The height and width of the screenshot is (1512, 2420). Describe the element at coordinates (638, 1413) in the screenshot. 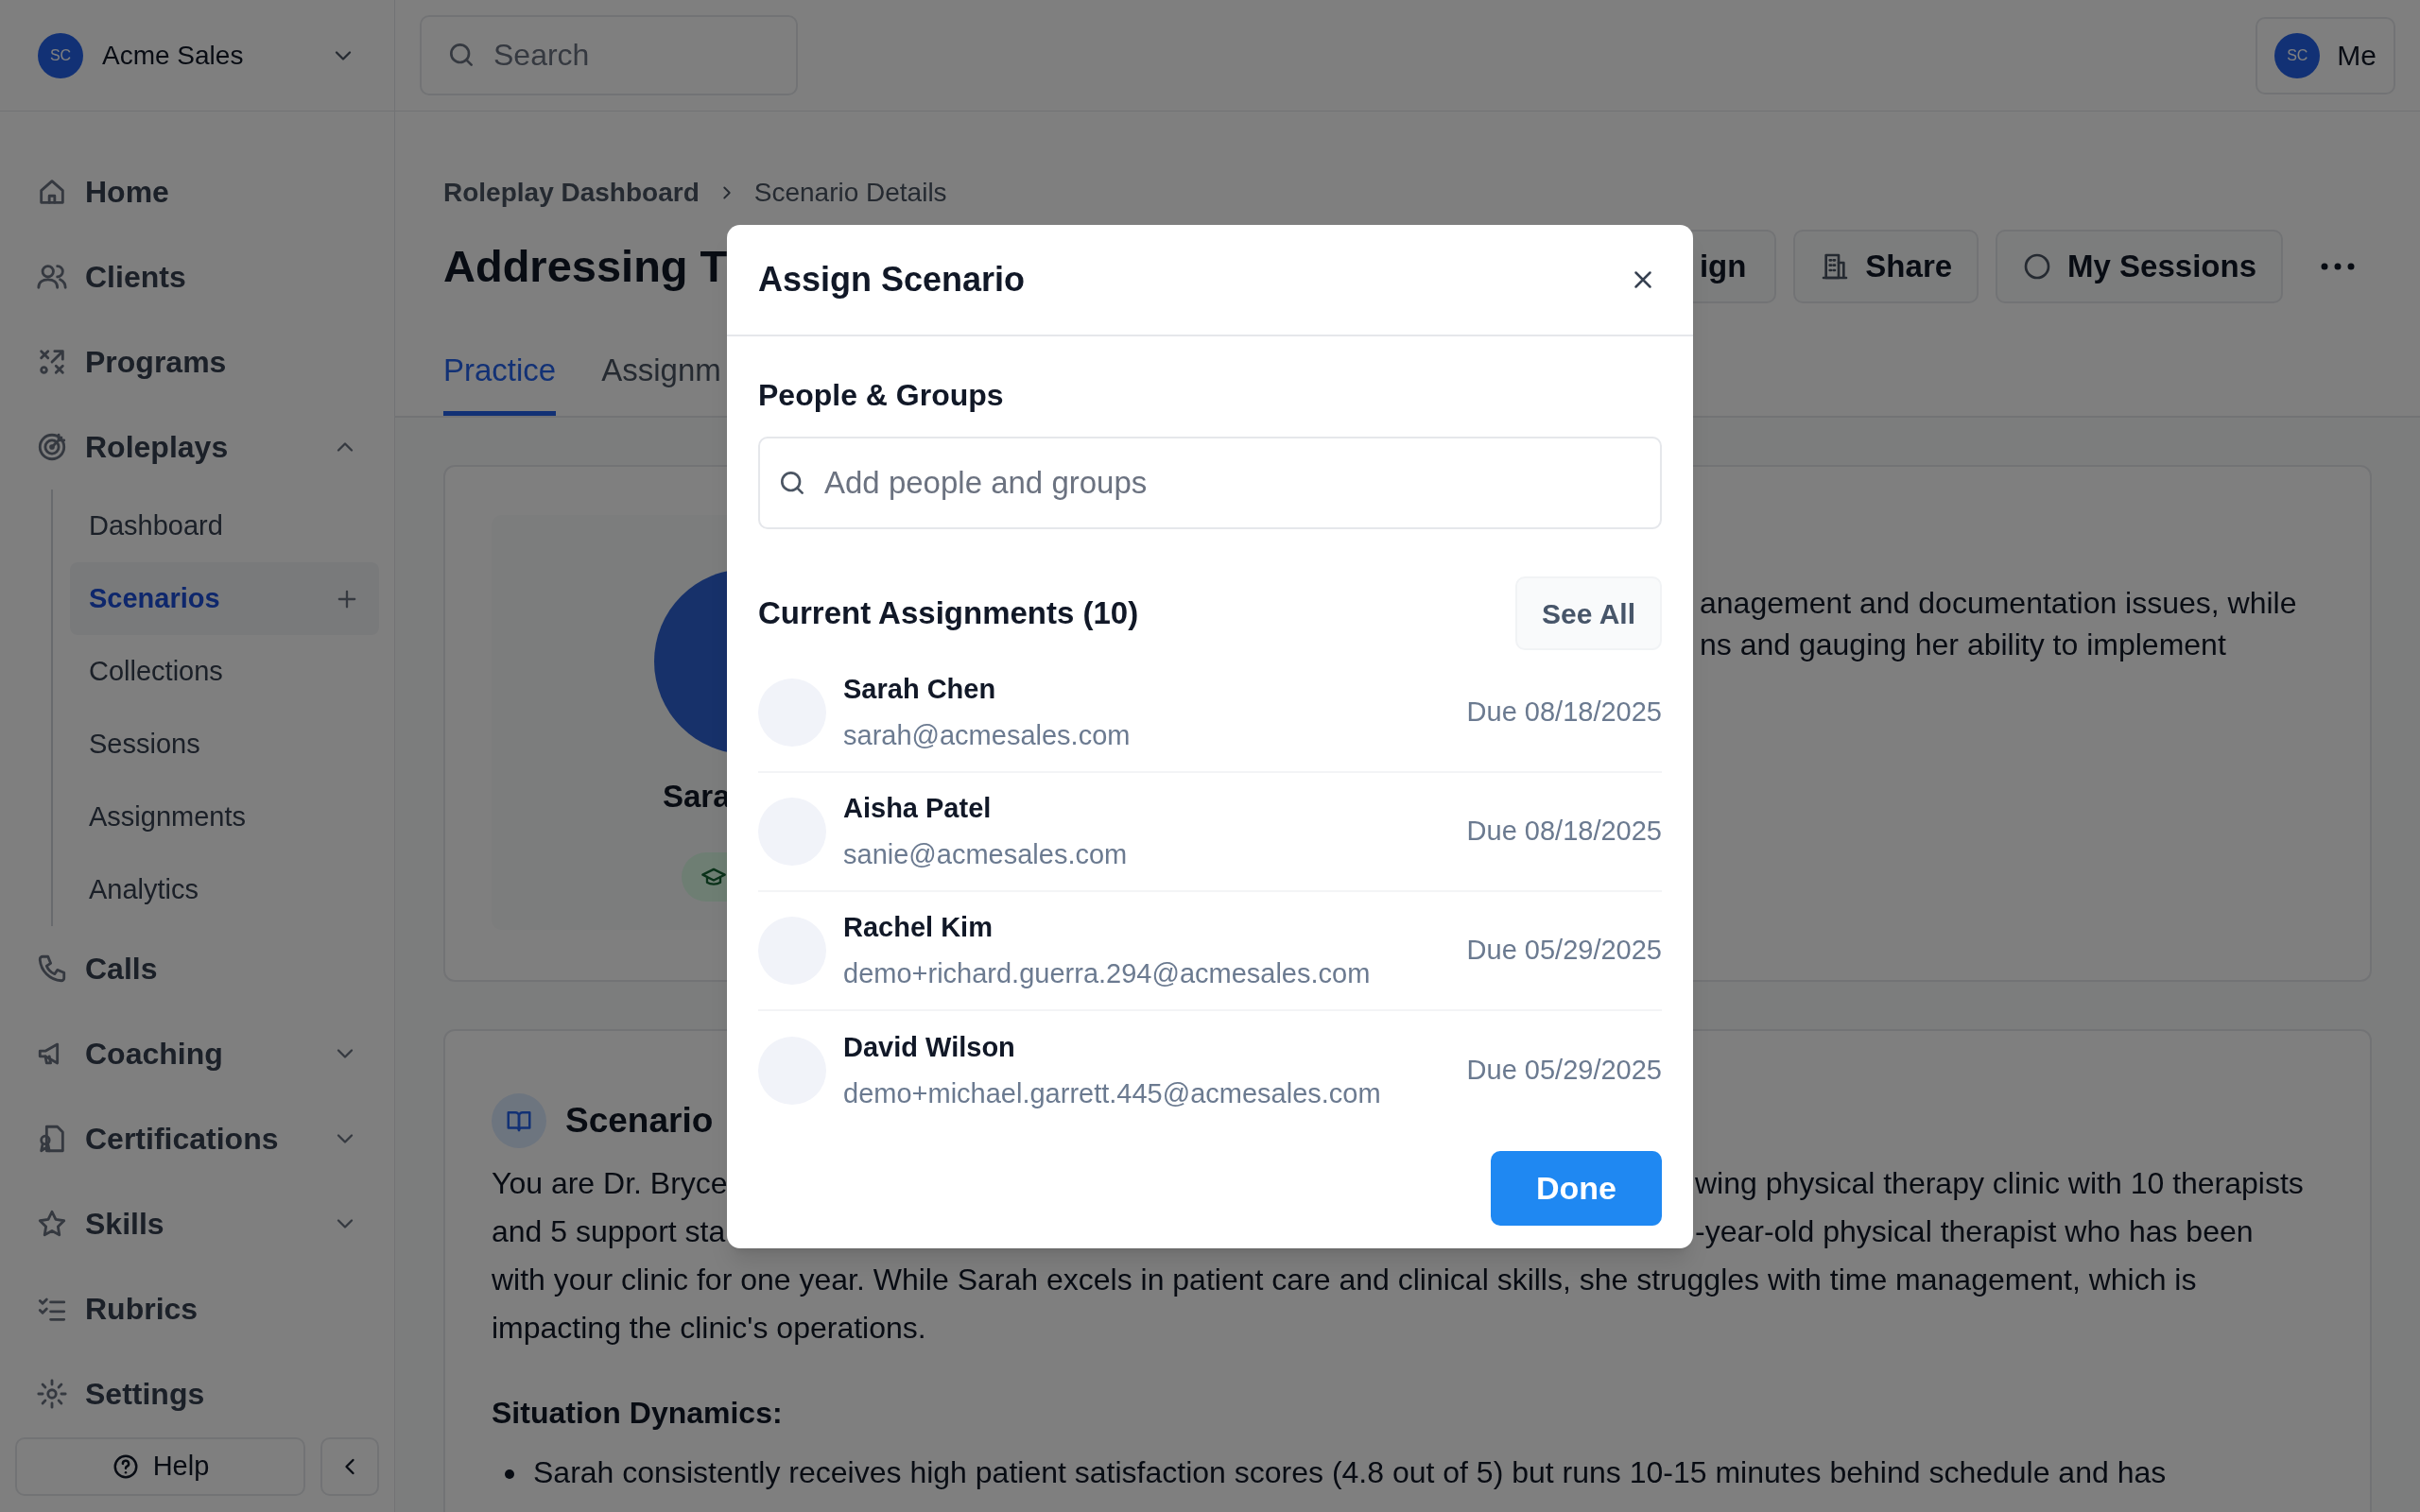

I see `subheading: Situation Dynamics:` at that location.